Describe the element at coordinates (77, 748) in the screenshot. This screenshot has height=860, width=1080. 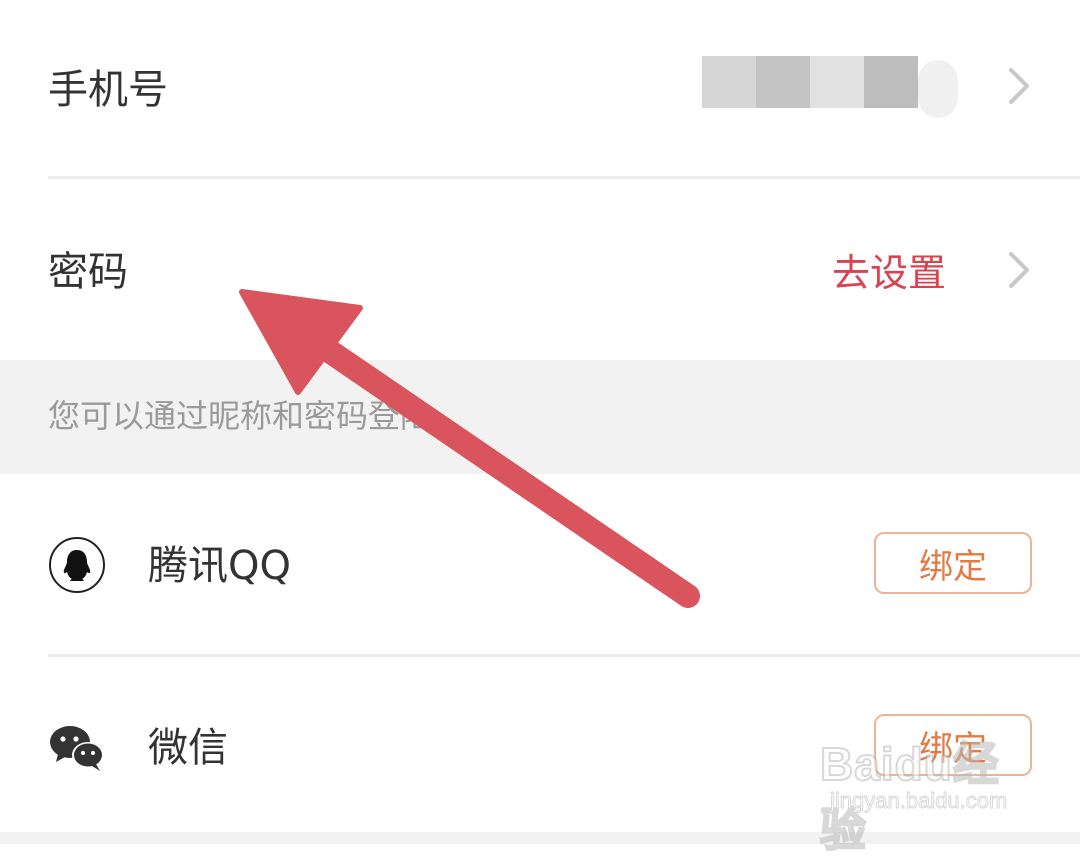
I see `wechat-icon` at that location.